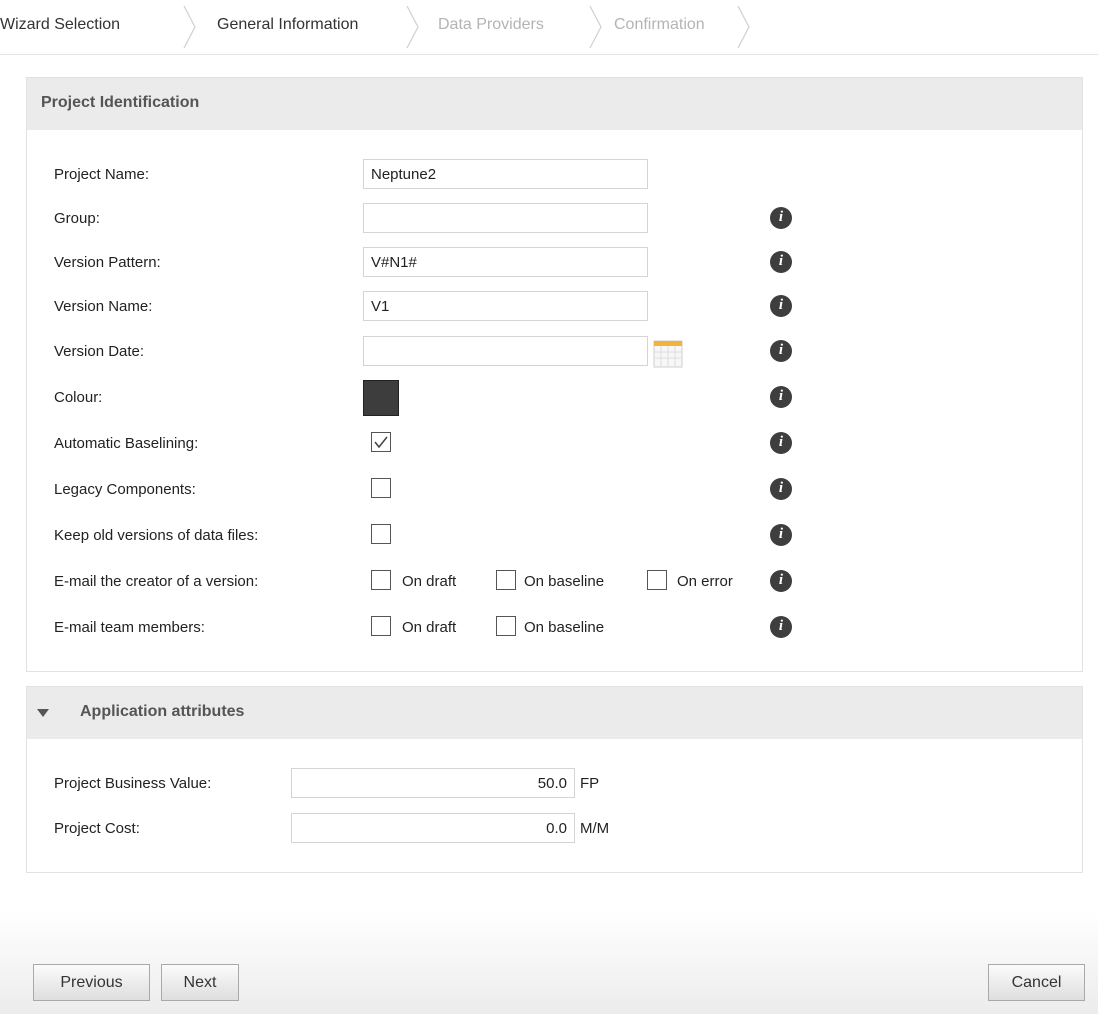 Image resolution: width=1098 pixels, height=1014 pixels. Describe the element at coordinates (129, 627) in the screenshot. I see `email-team-label: E-mail team members:` at that location.